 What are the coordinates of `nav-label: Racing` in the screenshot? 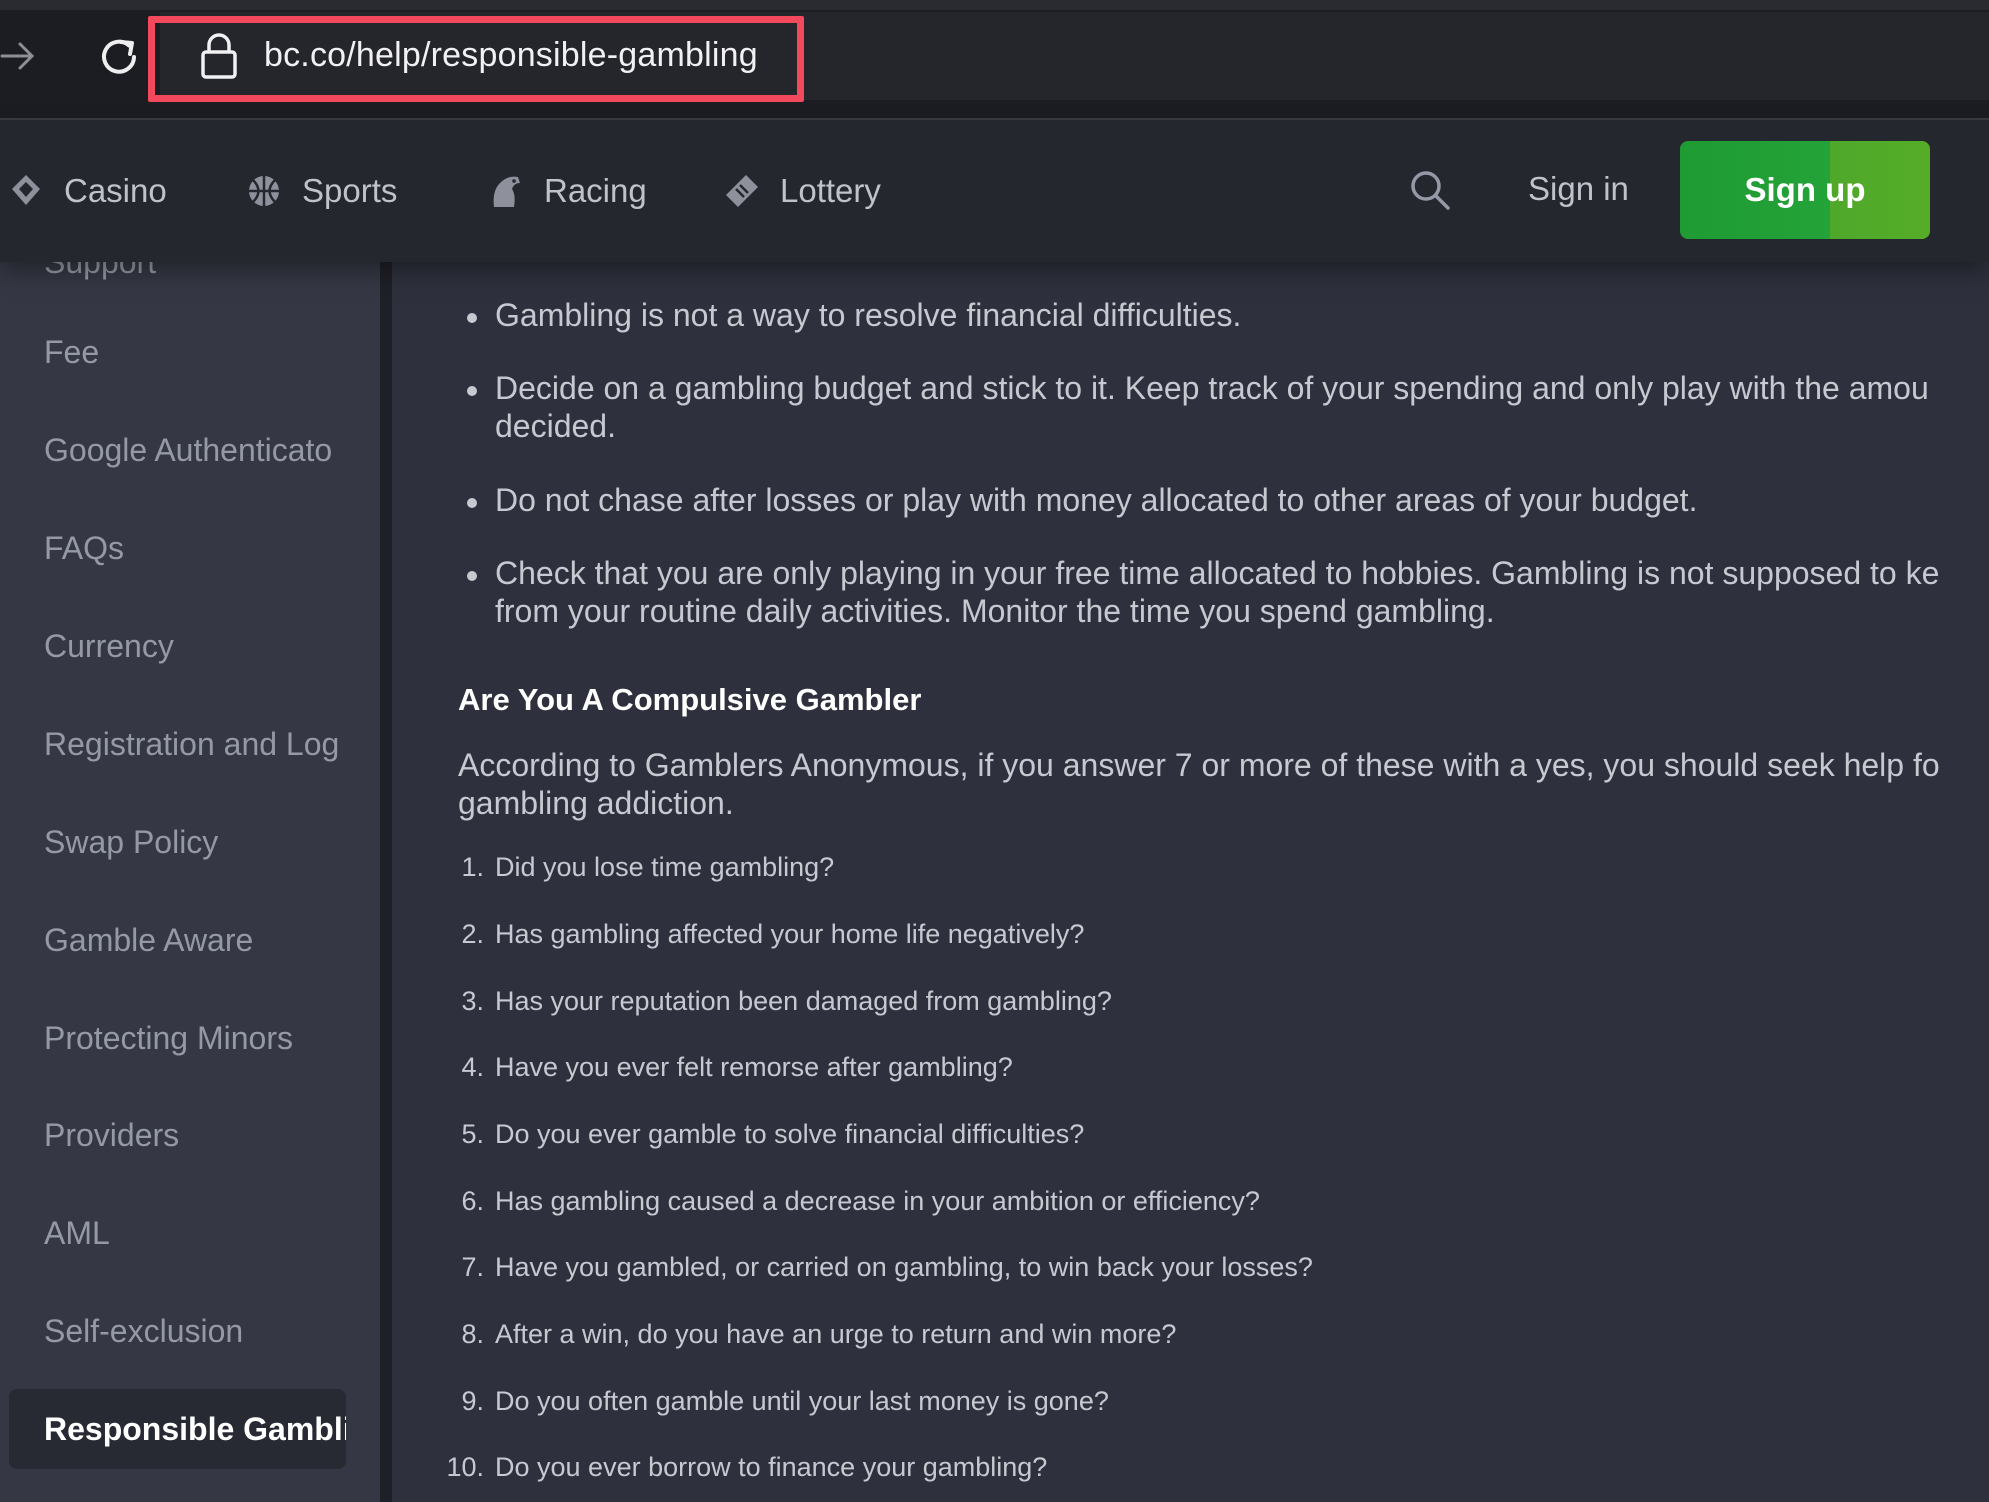 It's located at (595, 190).